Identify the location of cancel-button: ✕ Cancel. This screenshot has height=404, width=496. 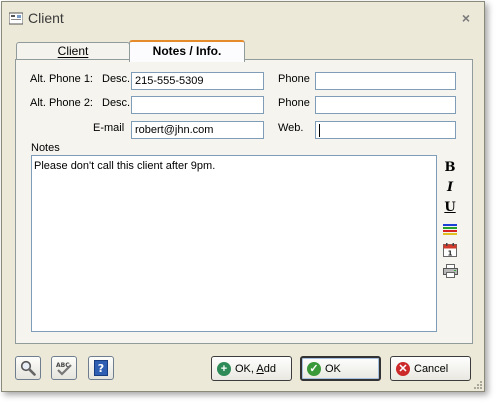
(430, 368).